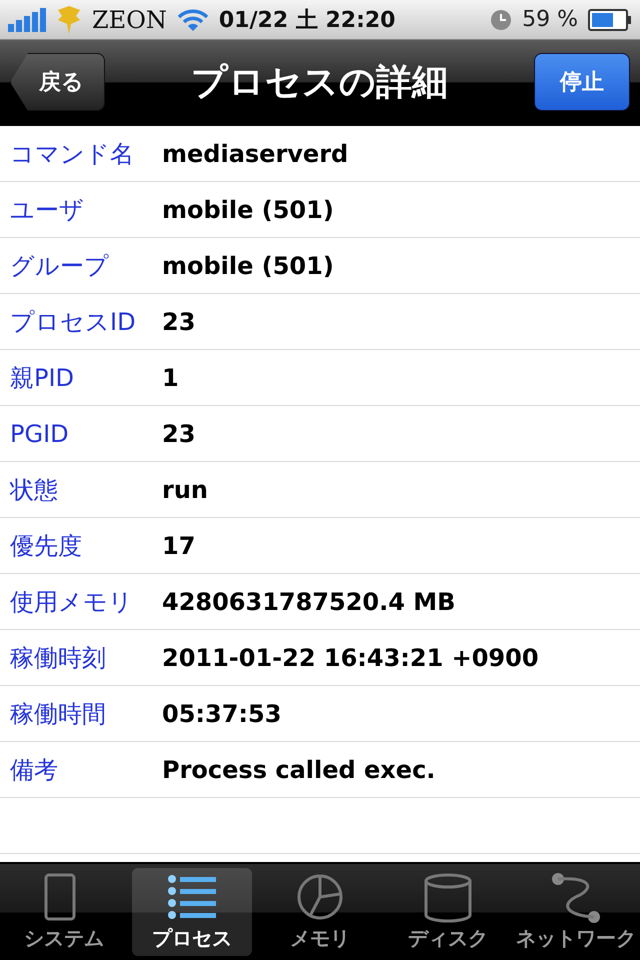  What do you see at coordinates (71, 602) in the screenshot?
I see `field-label: 使用メモリ` at bounding box center [71, 602].